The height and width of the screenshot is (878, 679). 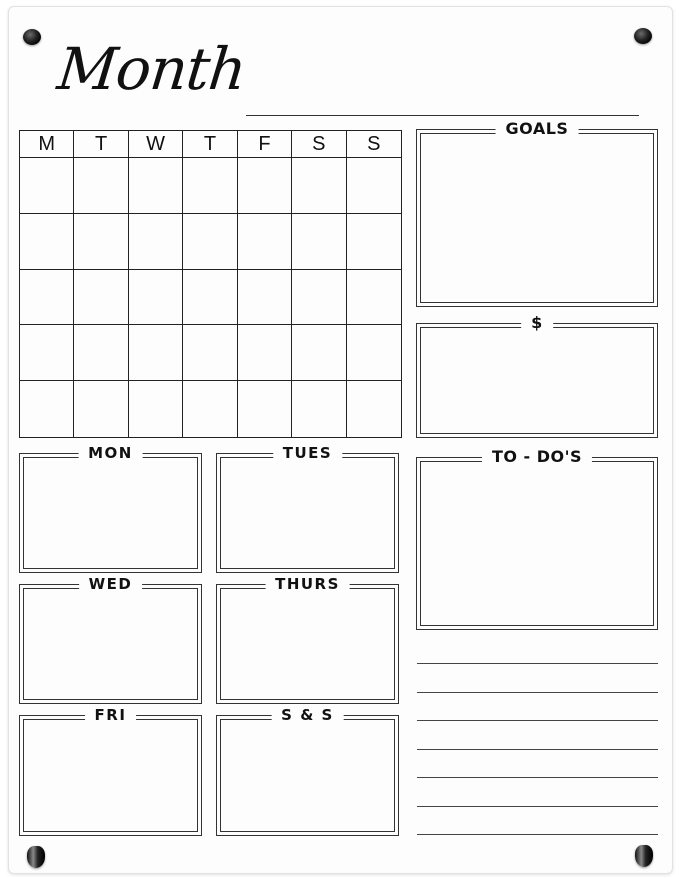 I want to click on goals-box: GOALS, so click(x=537, y=213).